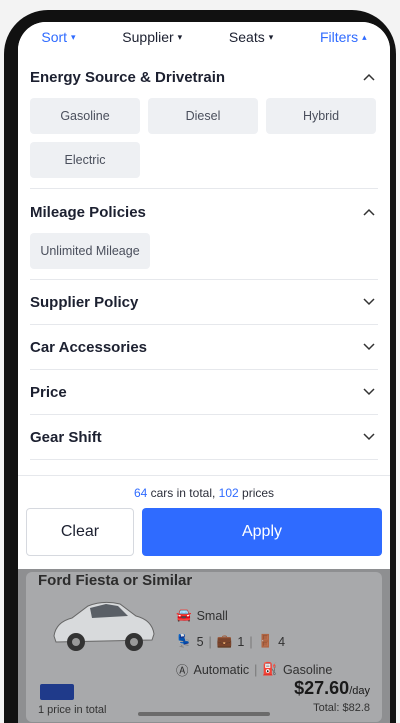 The width and height of the screenshot is (400, 723). Describe the element at coordinates (85, 116) in the screenshot. I see `option-gasoline: Gasoline` at that location.